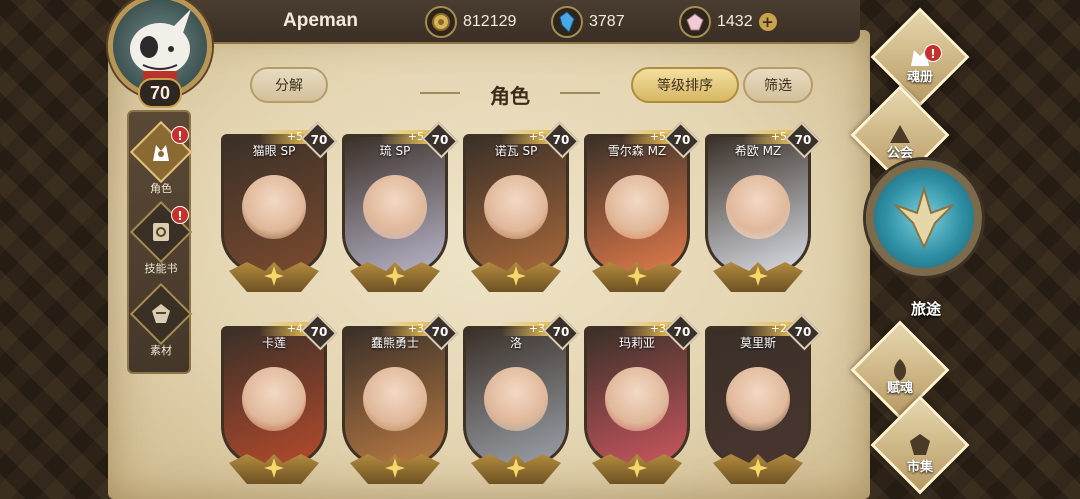 Image resolution: width=1080 pixels, height=499 pixels. What do you see at coordinates (685, 85) in the screenshot?
I see `sort-by-level-button: 等级排序` at bounding box center [685, 85].